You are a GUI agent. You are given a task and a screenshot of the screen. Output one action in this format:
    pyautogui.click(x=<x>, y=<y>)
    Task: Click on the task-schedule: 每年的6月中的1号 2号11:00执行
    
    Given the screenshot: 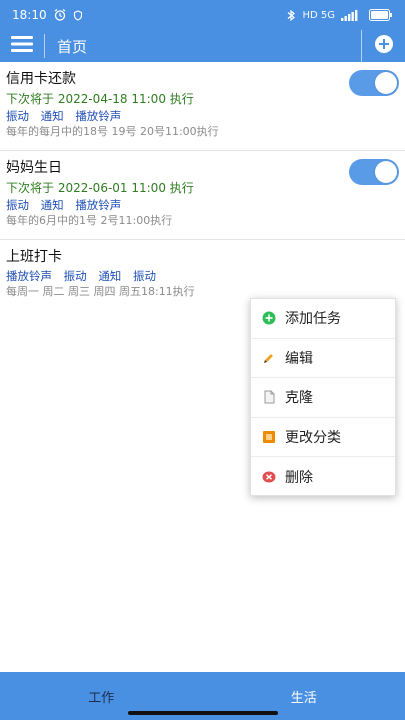 What is the action you would take?
    pyautogui.click(x=89, y=220)
    